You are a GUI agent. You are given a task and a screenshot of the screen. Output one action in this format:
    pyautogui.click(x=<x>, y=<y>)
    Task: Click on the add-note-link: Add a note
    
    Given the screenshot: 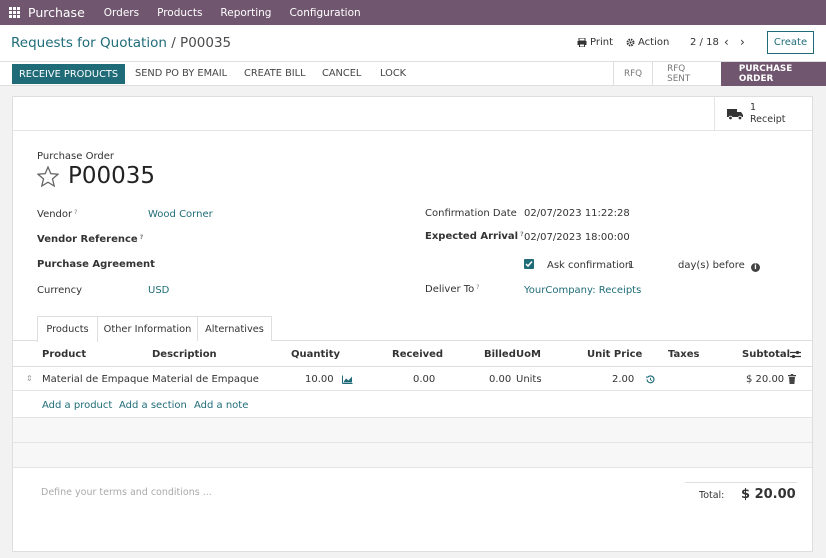 What is the action you would take?
    pyautogui.click(x=221, y=405)
    